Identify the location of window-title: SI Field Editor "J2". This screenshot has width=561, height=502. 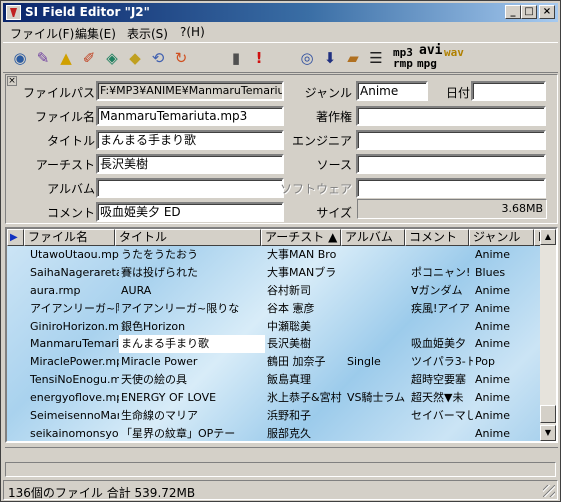
(87, 12).